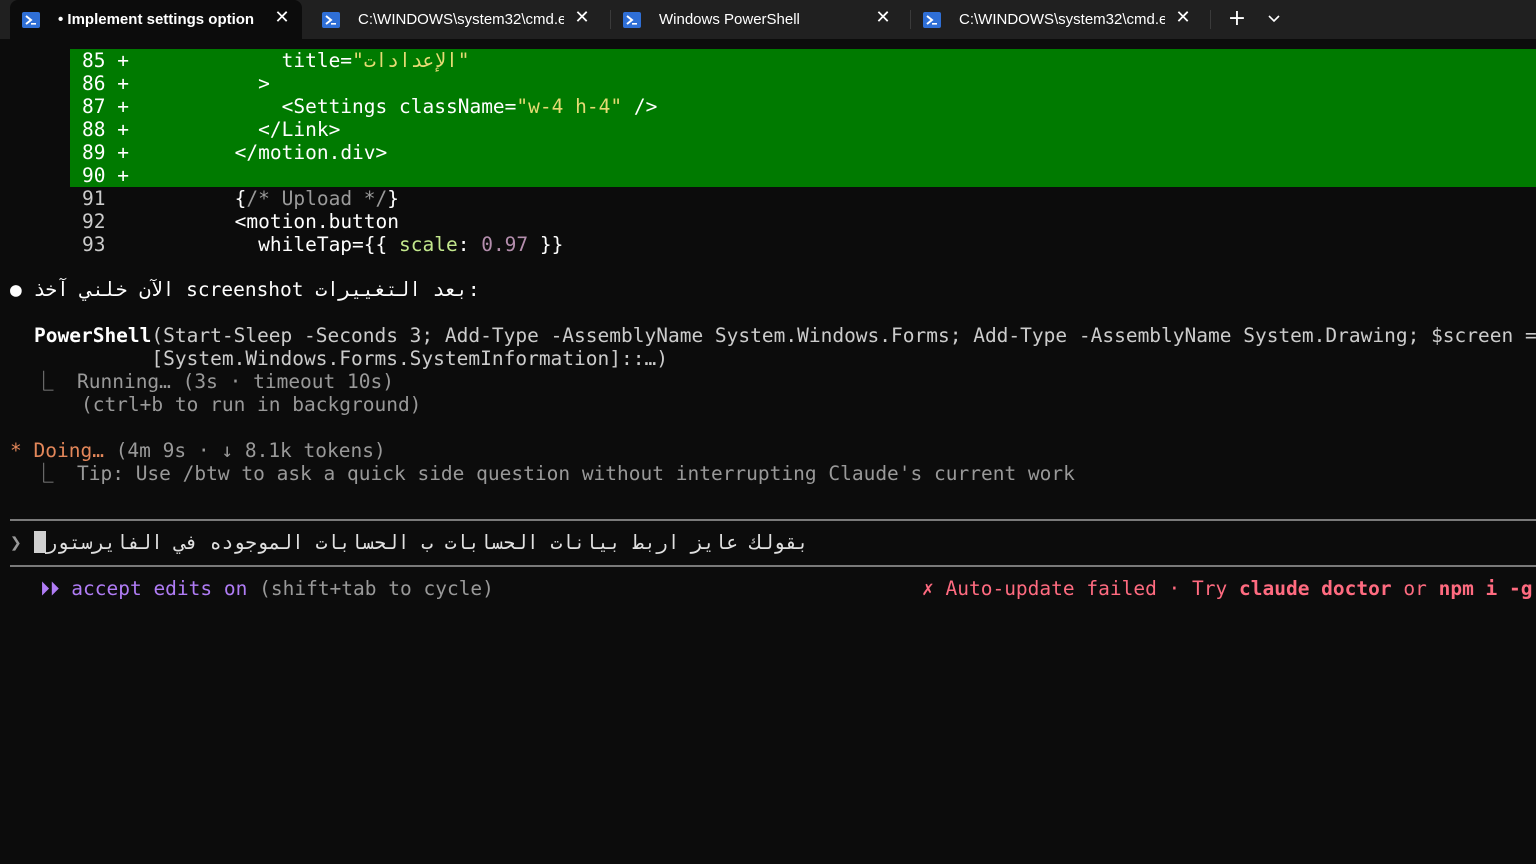 The height and width of the screenshot is (864, 1536). What do you see at coordinates (299, 129) in the screenshot?
I see `code-token: </Link>` at bounding box center [299, 129].